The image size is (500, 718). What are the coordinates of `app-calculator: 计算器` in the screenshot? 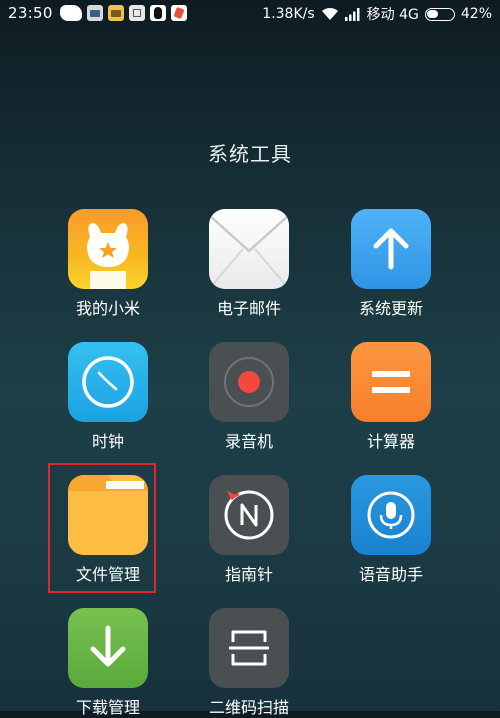 It's located at (391, 397).